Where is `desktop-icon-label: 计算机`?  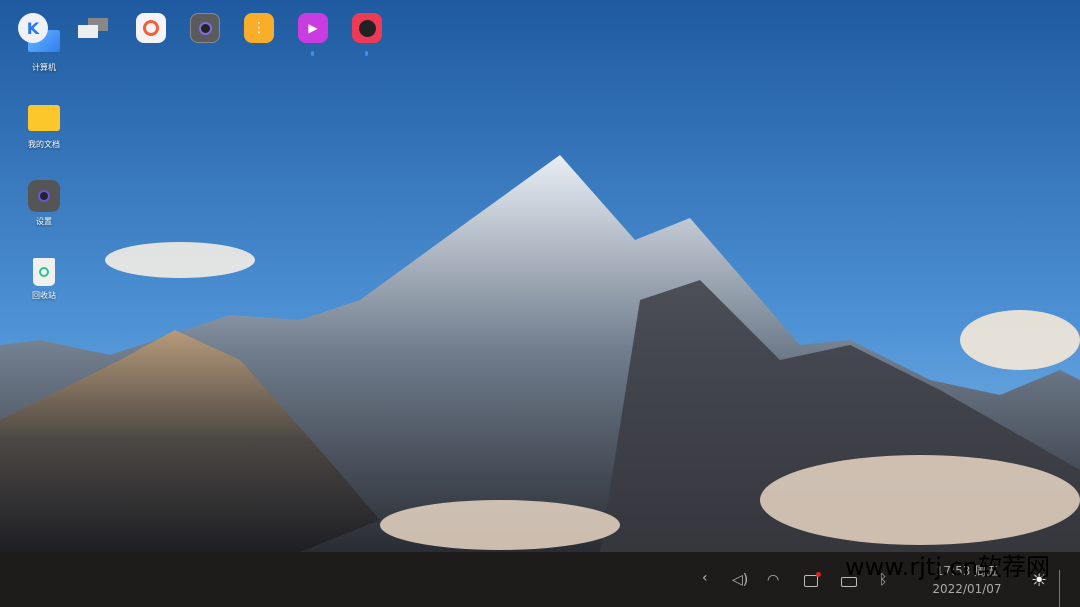 desktop-icon-label: 计算机 is located at coordinates (44, 67).